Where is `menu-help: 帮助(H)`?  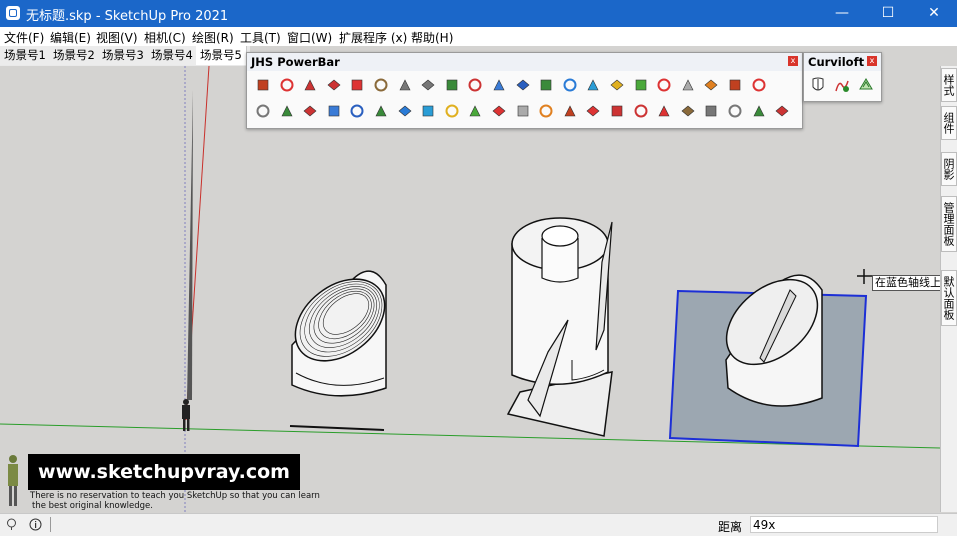
menu-help: 帮助(H) is located at coordinates (432, 37).